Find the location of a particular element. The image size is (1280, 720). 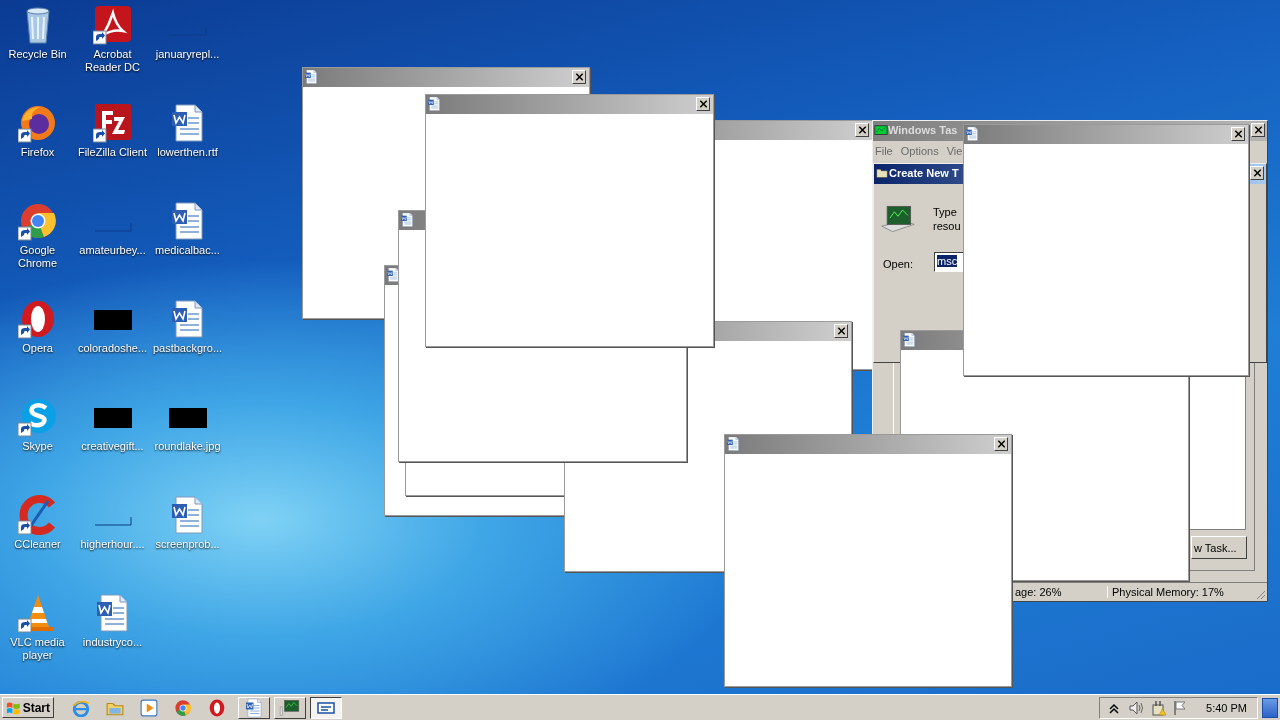

start-button: Start is located at coordinates (28, 707).